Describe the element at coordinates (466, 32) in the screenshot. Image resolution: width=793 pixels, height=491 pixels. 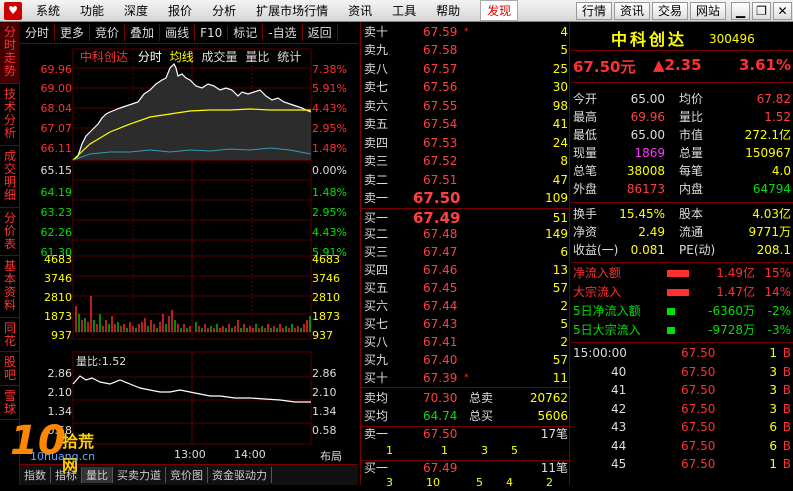
I see `ask-row: 卖十 67.59 * 4` at that location.